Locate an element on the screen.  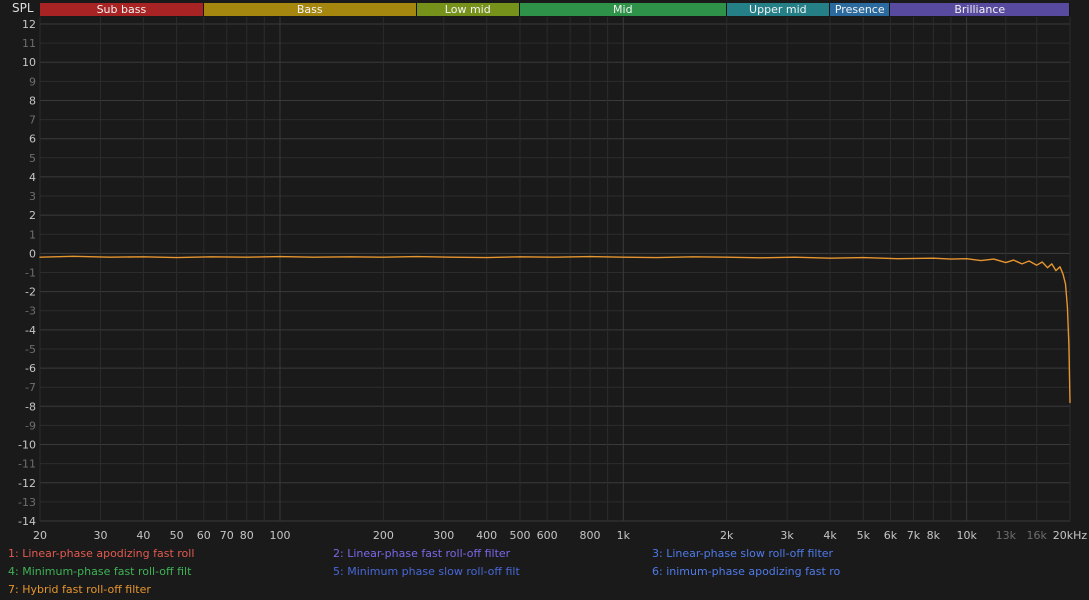
y-tick-label: -3 is located at coordinates (30, 311).